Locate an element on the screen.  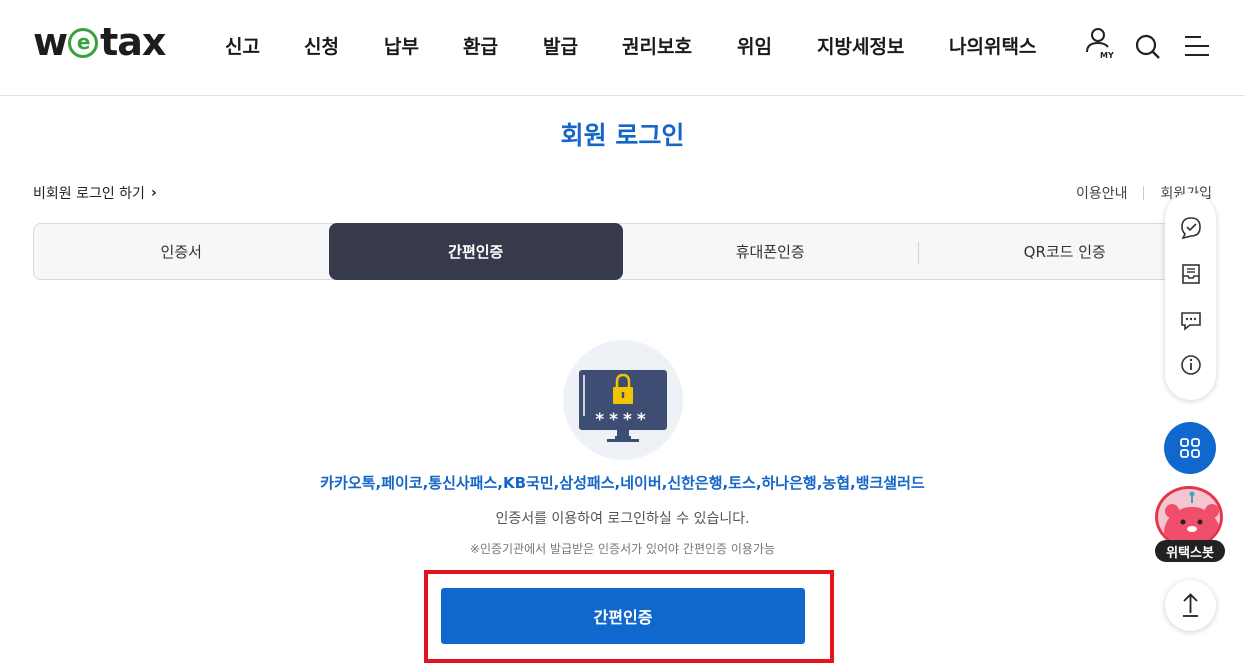
chatbot-avatar is located at coordinates (1189, 517).